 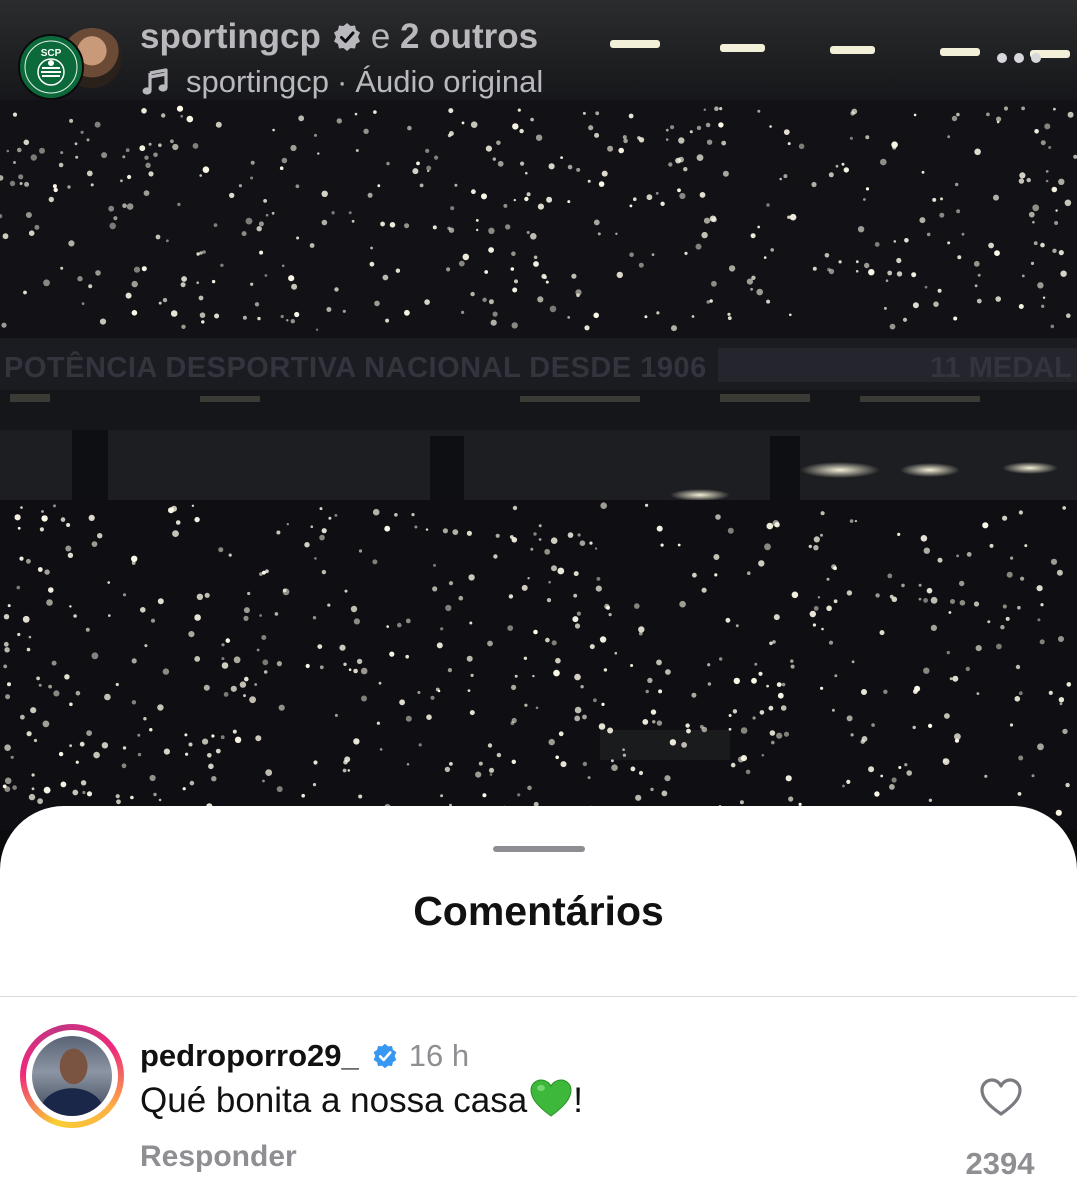 What do you see at coordinates (539, 849) in the screenshot?
I see `sheet-grabber-handle` at bounding box center [539, 849].